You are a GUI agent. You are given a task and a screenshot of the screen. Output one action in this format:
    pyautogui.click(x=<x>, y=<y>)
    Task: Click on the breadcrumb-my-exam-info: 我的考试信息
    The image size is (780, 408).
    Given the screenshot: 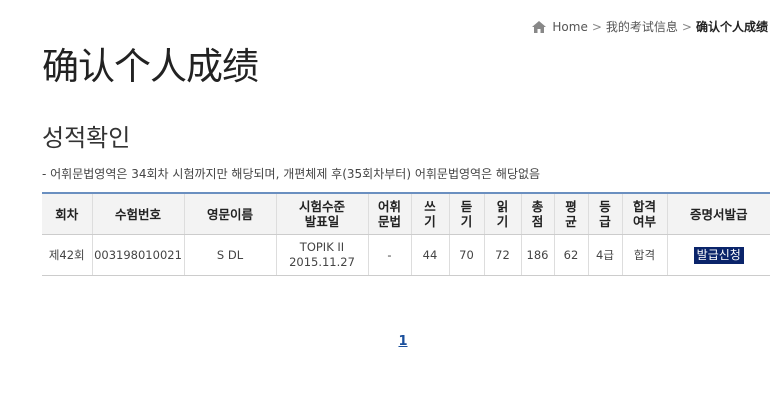 What is the action you would take?
    pyautogui.click(x=642, y=26)
    